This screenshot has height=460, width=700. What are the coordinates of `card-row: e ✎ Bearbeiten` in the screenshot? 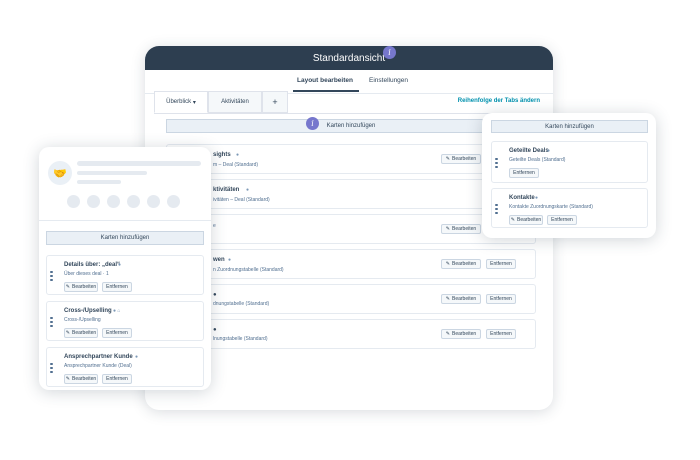 It's located at (351, 229).